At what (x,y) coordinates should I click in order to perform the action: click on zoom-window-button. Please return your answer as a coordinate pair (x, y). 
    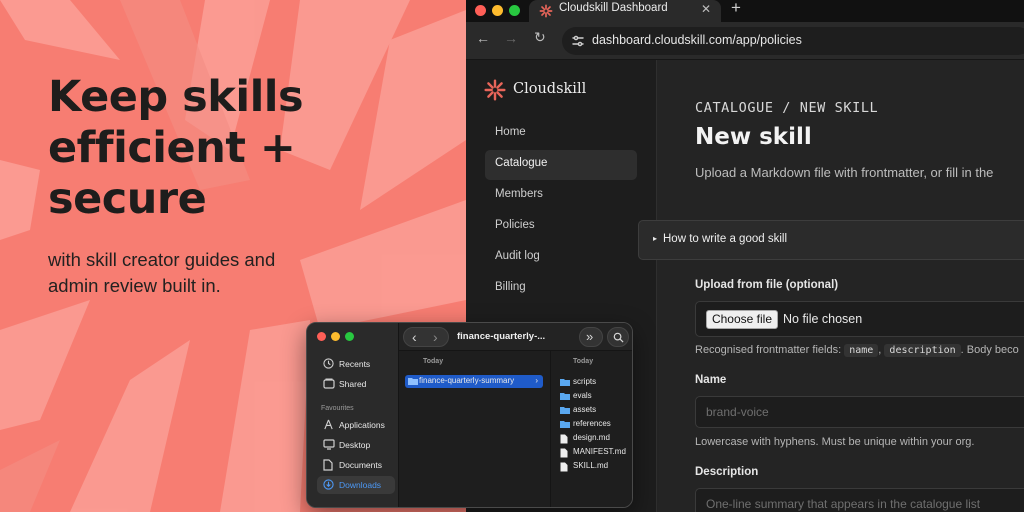
    Looking at the image, I should click on (514, 10).